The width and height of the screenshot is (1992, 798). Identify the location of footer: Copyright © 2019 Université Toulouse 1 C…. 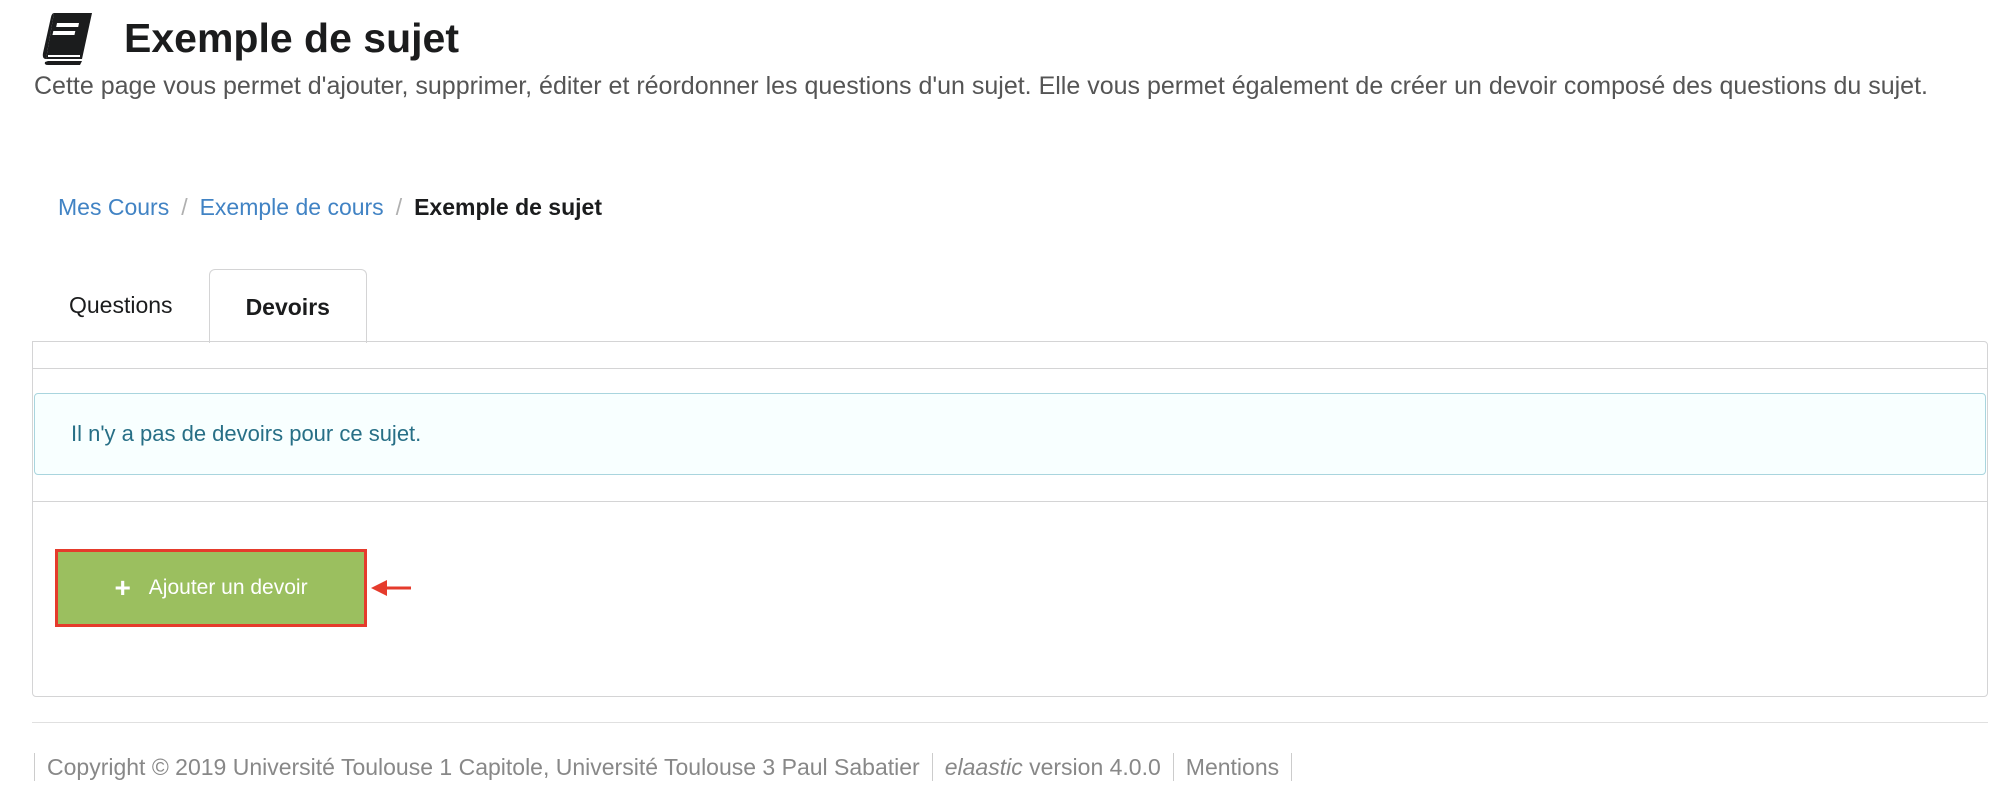
(663, 767).